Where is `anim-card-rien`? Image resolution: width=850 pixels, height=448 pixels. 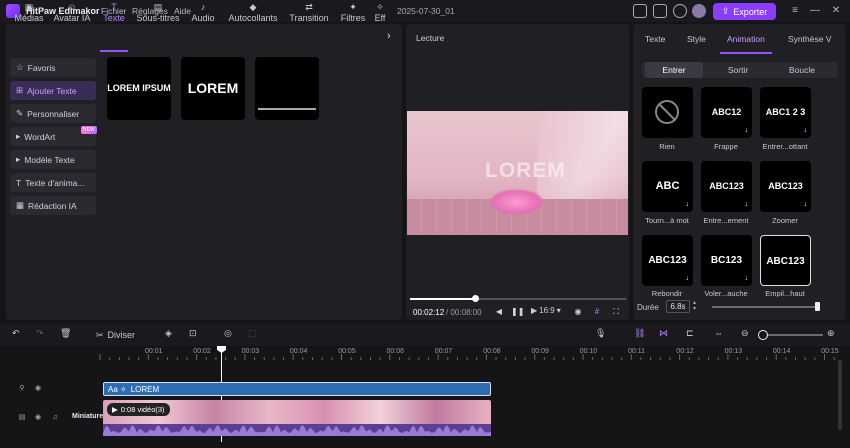 anim-card-rien is located at coordinates (667, 112).